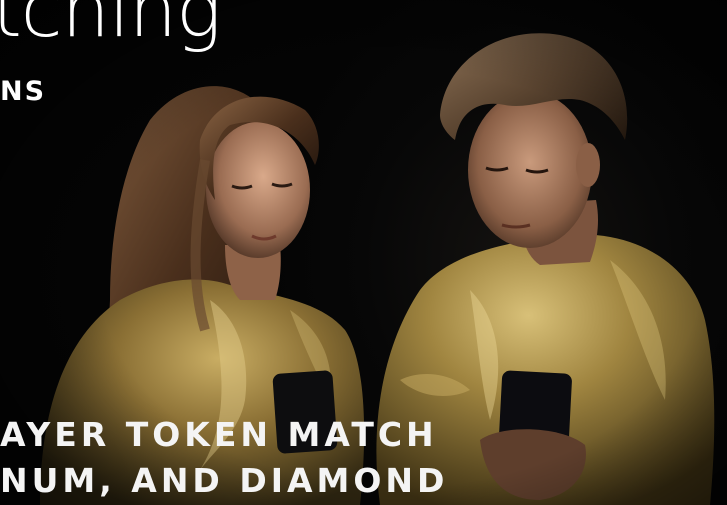 This screenshot has height=505, width=727. What do you see at coordinates (219, 434) in the screenshot?
I see `caption-line-1: AYER TOKEN MATCH` at bounding box center [219, 434].